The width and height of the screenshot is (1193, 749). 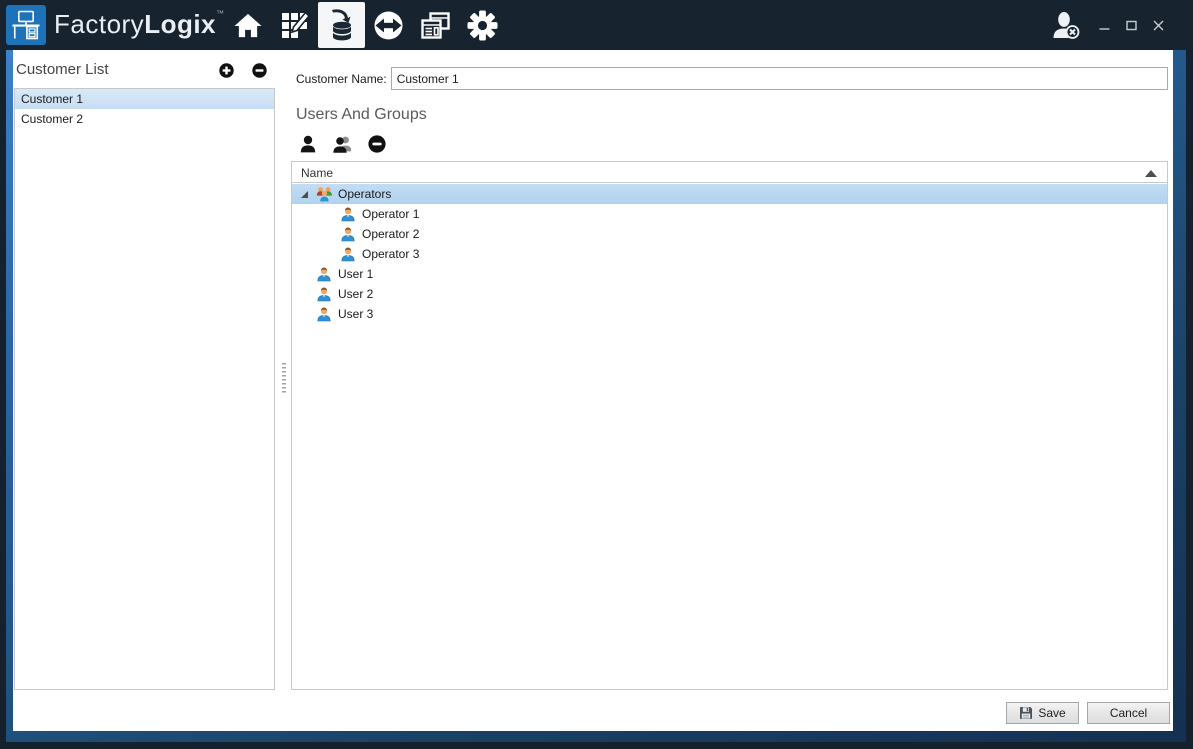 I want to click on nav-home-button, so click(x=247, y=25).